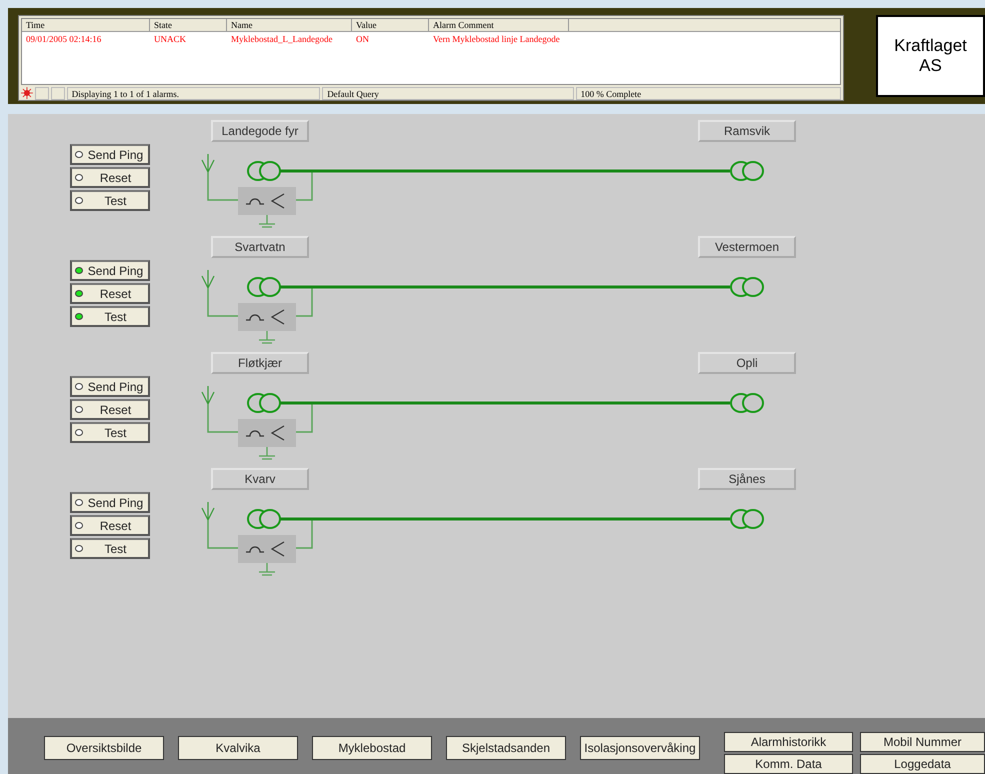 This screenshot has width=985, height=774. What do you see at coordinates (104, 748) in the screenshot?
I see `nav-button: Oversiktsbilde` at bounding box center [104, 748].